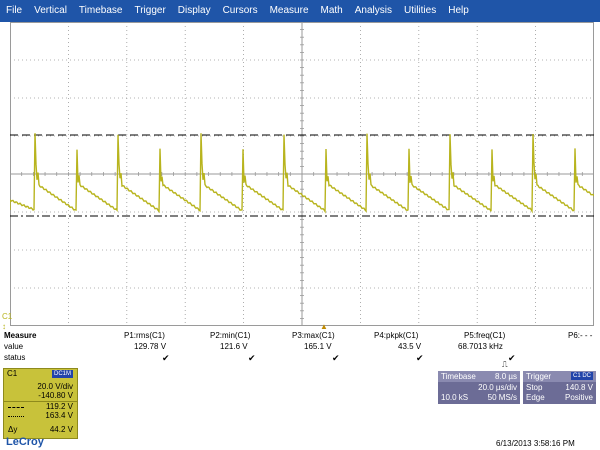 Image resolution: width=600 pixels, height=450 pixels. I want to click on trigger-level: 140.8 V, so click(579, 387).